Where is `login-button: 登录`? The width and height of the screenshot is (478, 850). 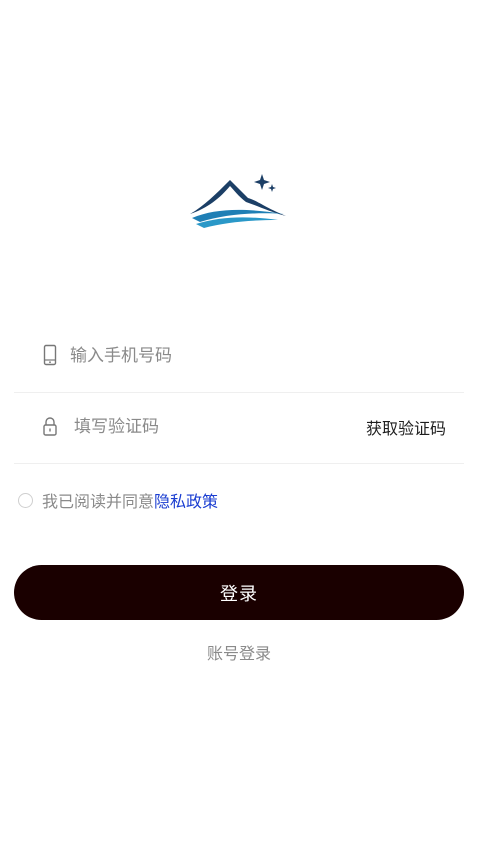
login-button: 登录 is located at coordinates (239, 592).